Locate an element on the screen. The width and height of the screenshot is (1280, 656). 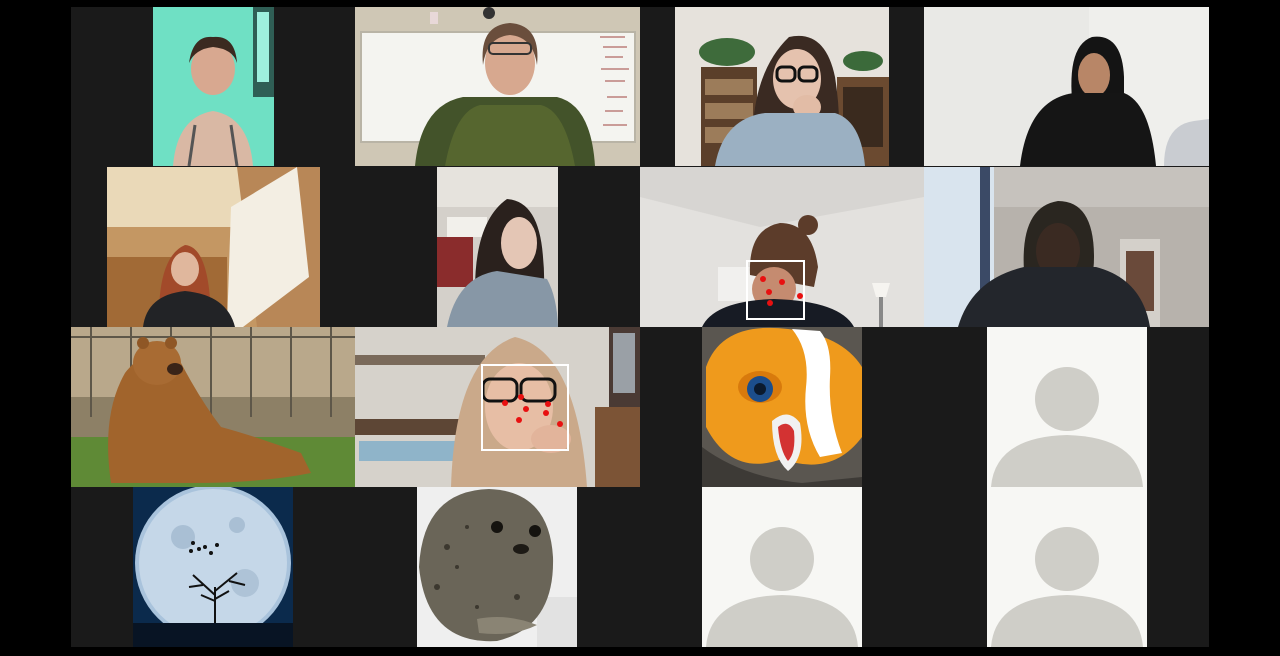
participant-tile-p2 is located at coordinates (497, 86).